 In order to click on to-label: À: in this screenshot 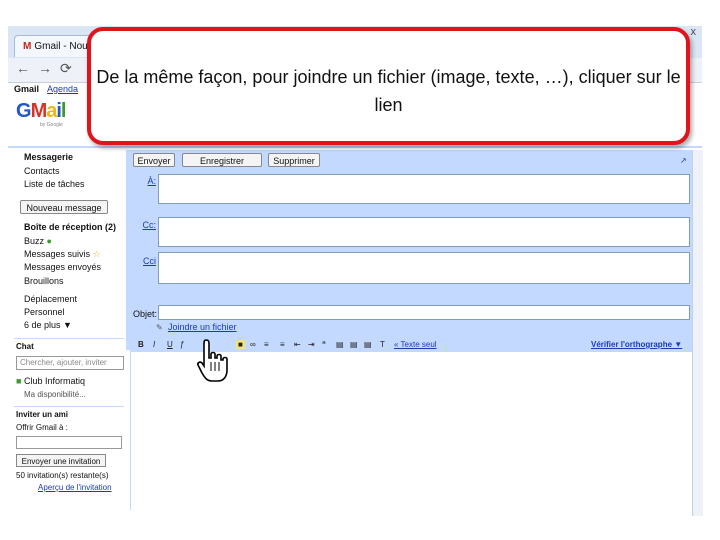, I will do `click(143, 181)`.